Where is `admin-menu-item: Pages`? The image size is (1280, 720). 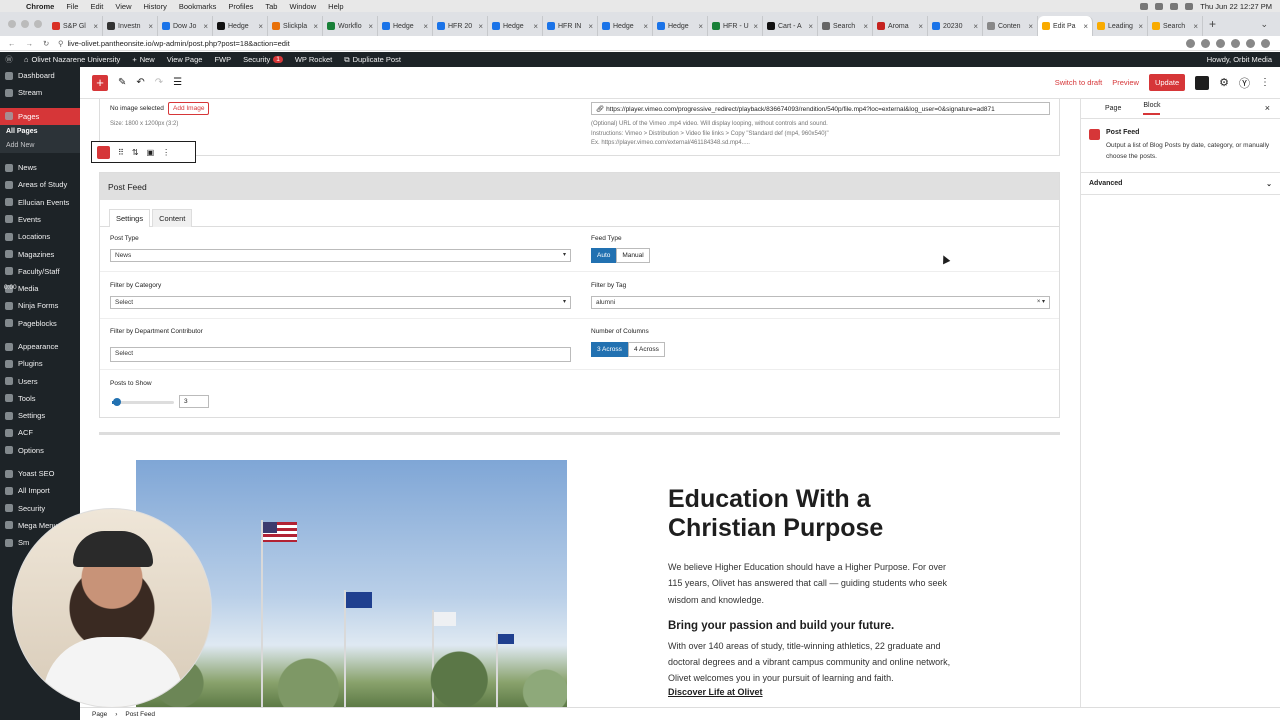 admin-menu-item: Pages is located at coordinates (40, 116).